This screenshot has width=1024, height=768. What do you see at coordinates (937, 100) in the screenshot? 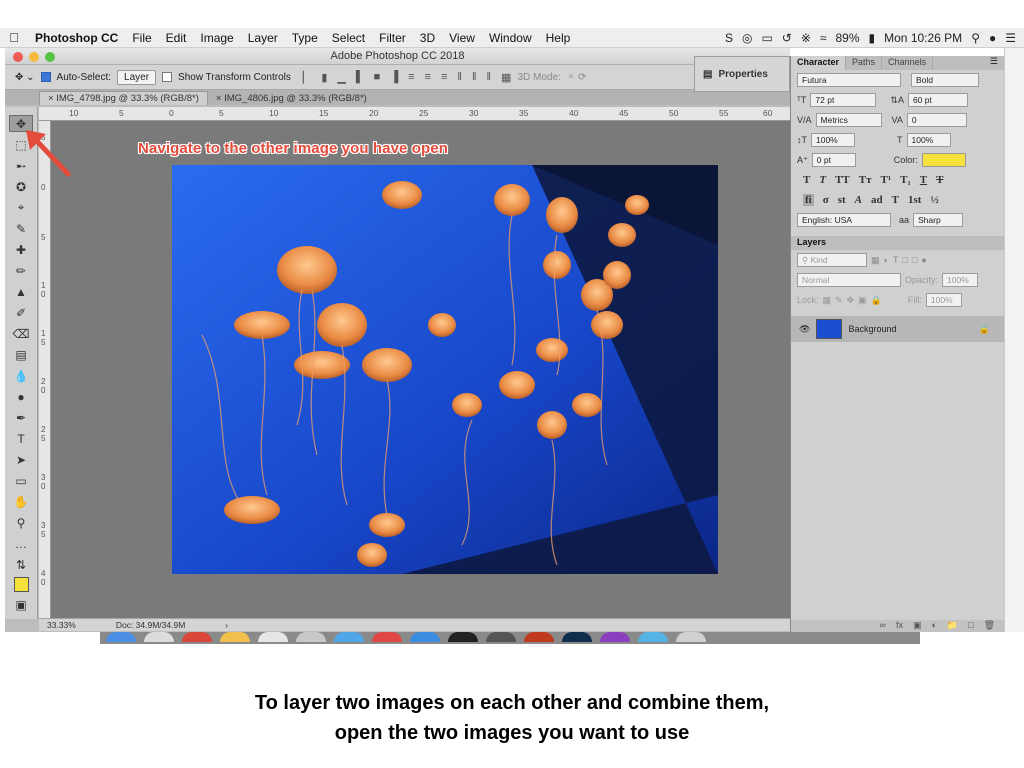
I see `leading-field: 60 pt` at bounding box center [937, 100].